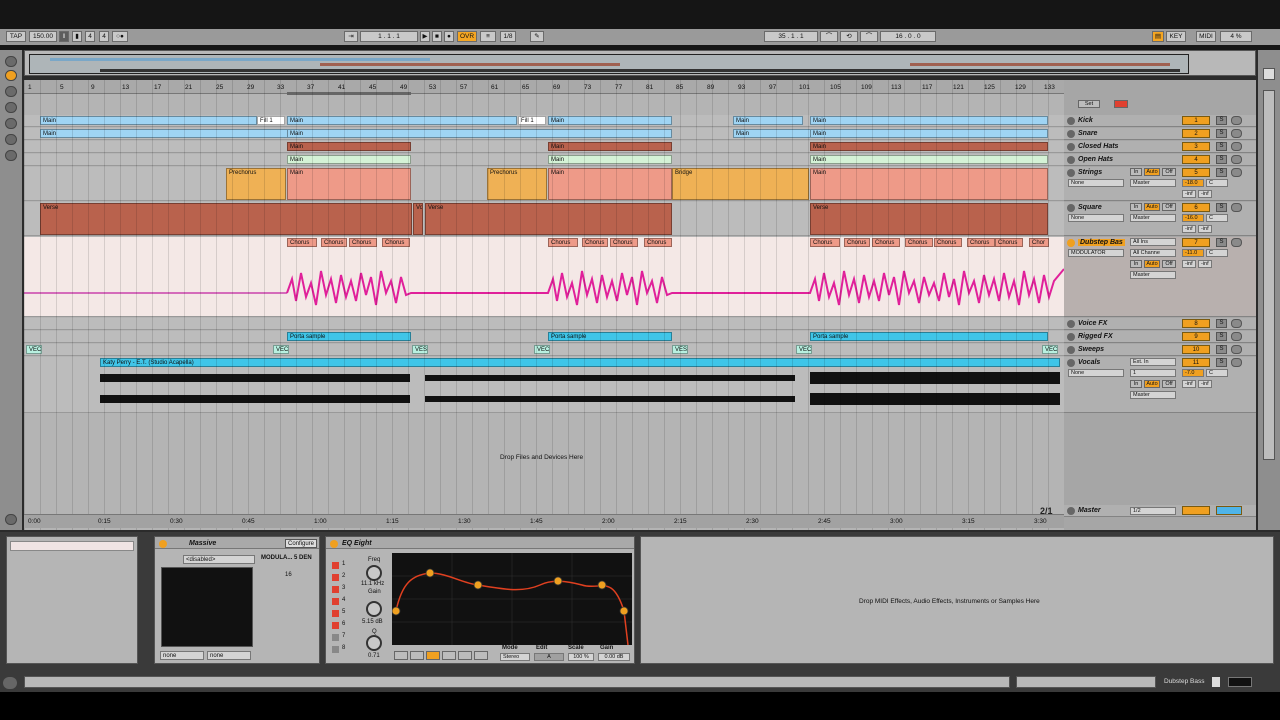 Image resolution: width=1280 pixels, height=720 pixels. Describe the element at coordinates (1196, 146) in the screenshot. I see `track-activator: 3` at that location.